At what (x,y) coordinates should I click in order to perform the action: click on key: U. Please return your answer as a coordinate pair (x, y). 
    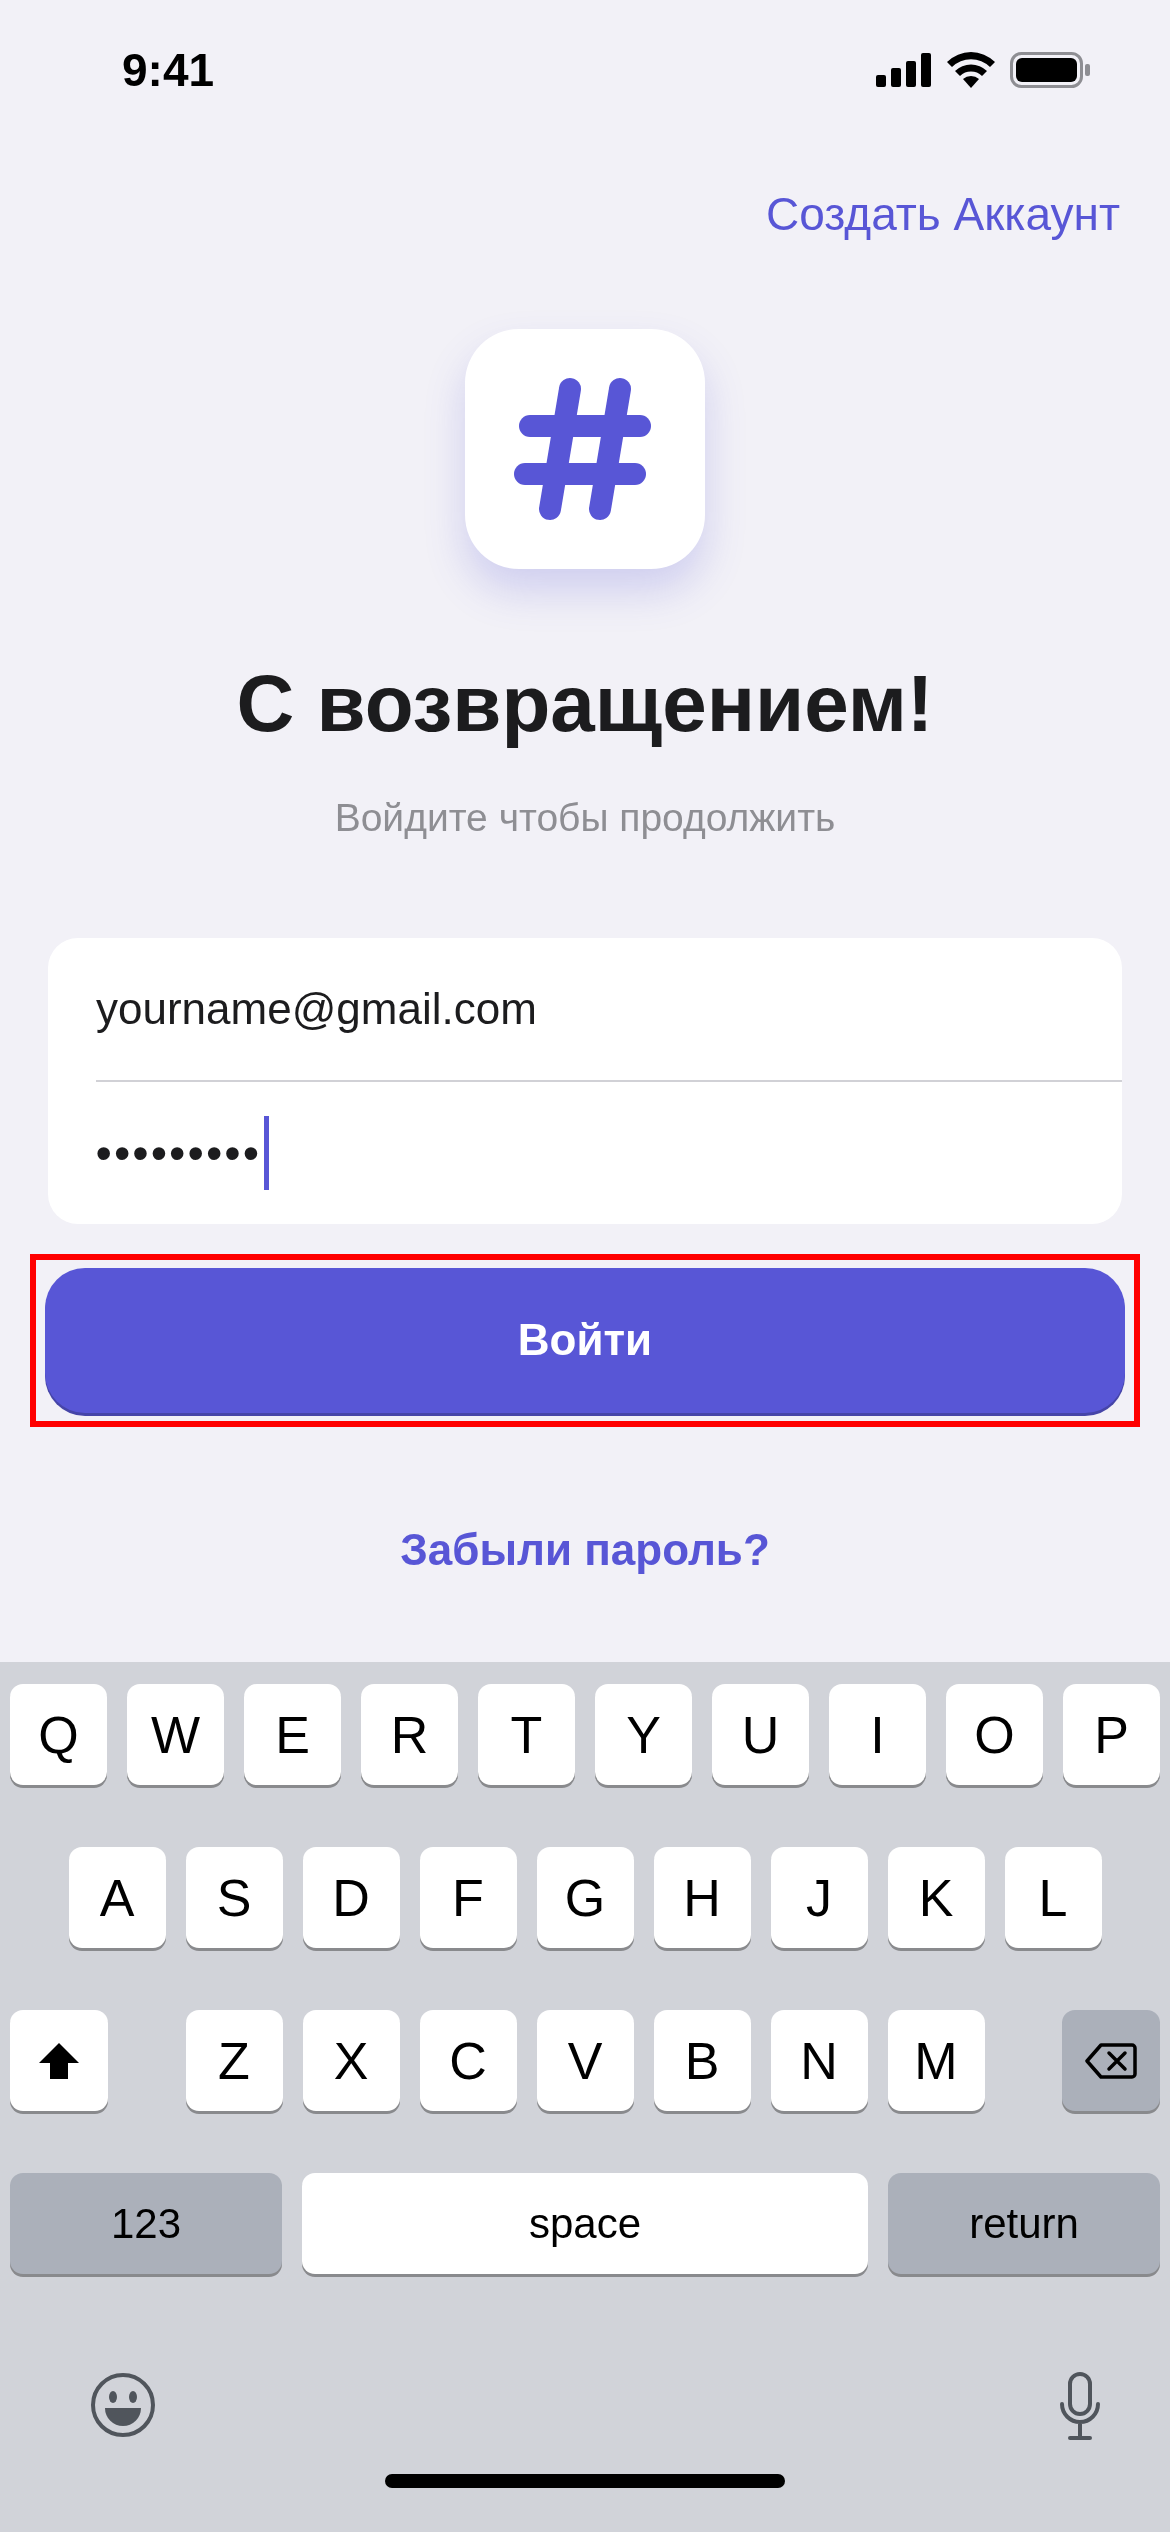
    Looking at the image, I should click on (760, 1734).